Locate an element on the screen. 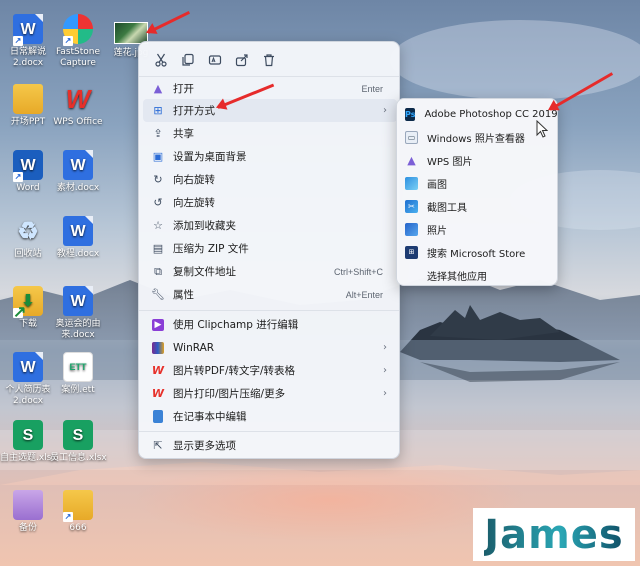 The width and height of the screenshot is (640, 566). store-icon: ⊞ is located at coordinates (411, 252).